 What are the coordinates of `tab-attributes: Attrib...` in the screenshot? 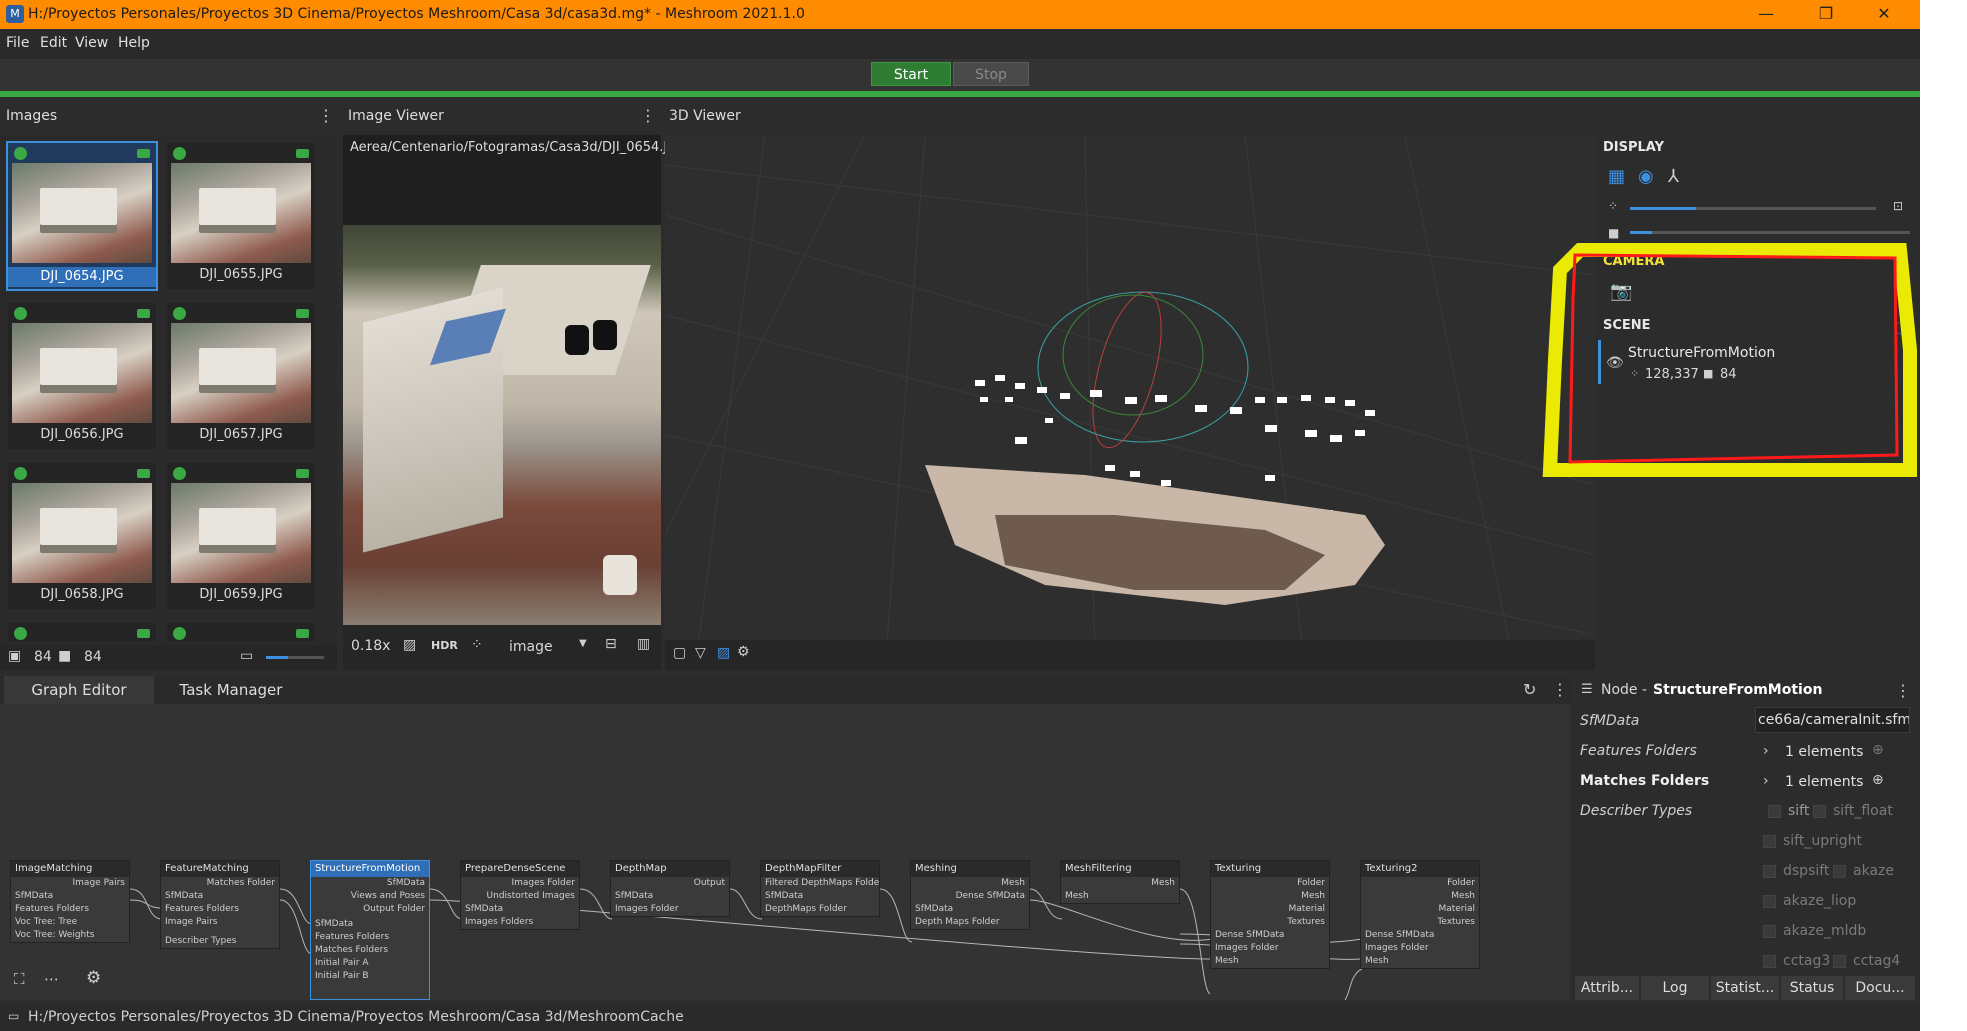 It's located at (1607, 988).